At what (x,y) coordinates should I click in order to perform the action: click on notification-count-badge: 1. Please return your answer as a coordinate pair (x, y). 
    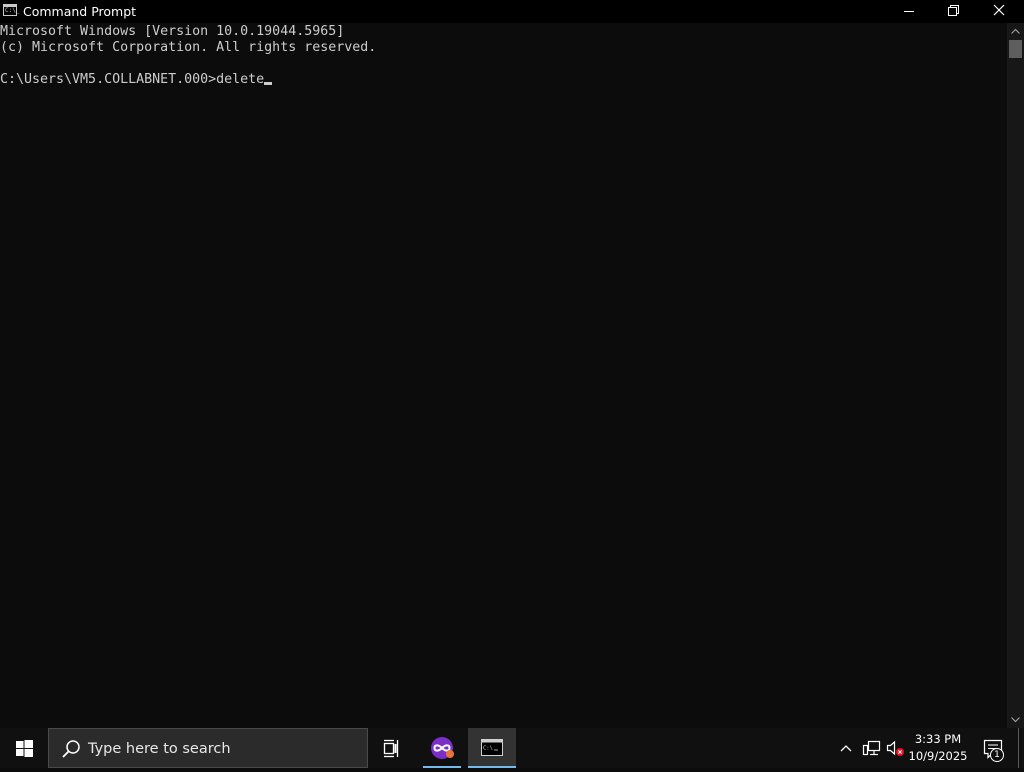
    Looking at the image, I should click on (997, 755).